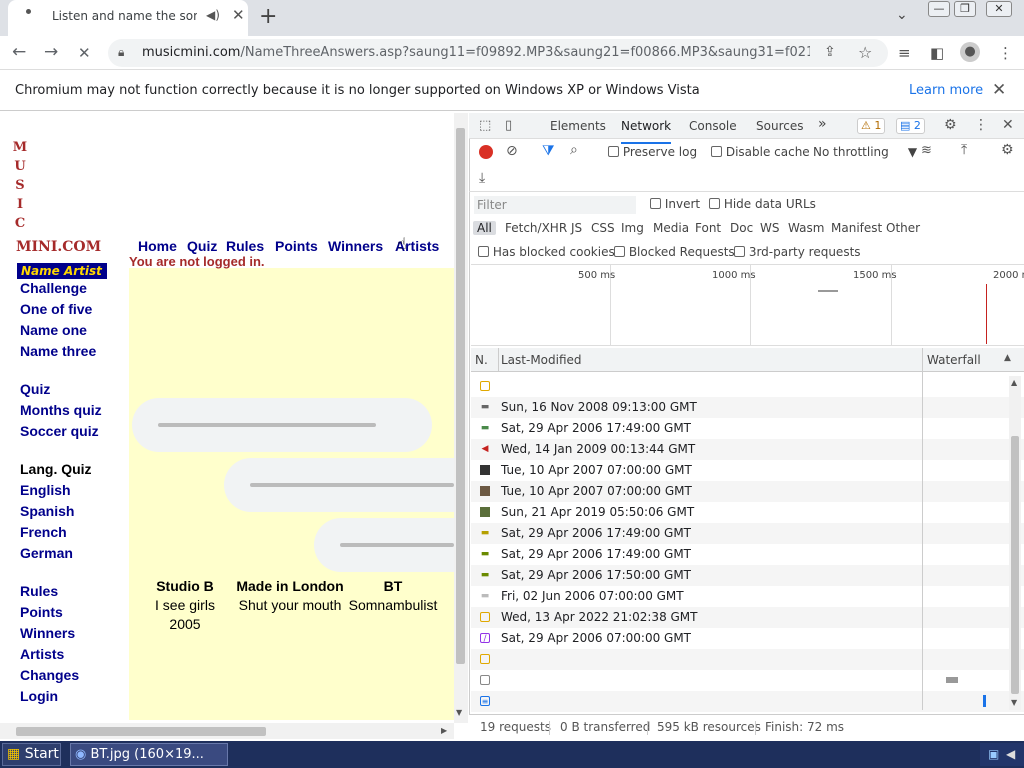  I want to click on invert-checkbox: Invert, so click(675, 204).